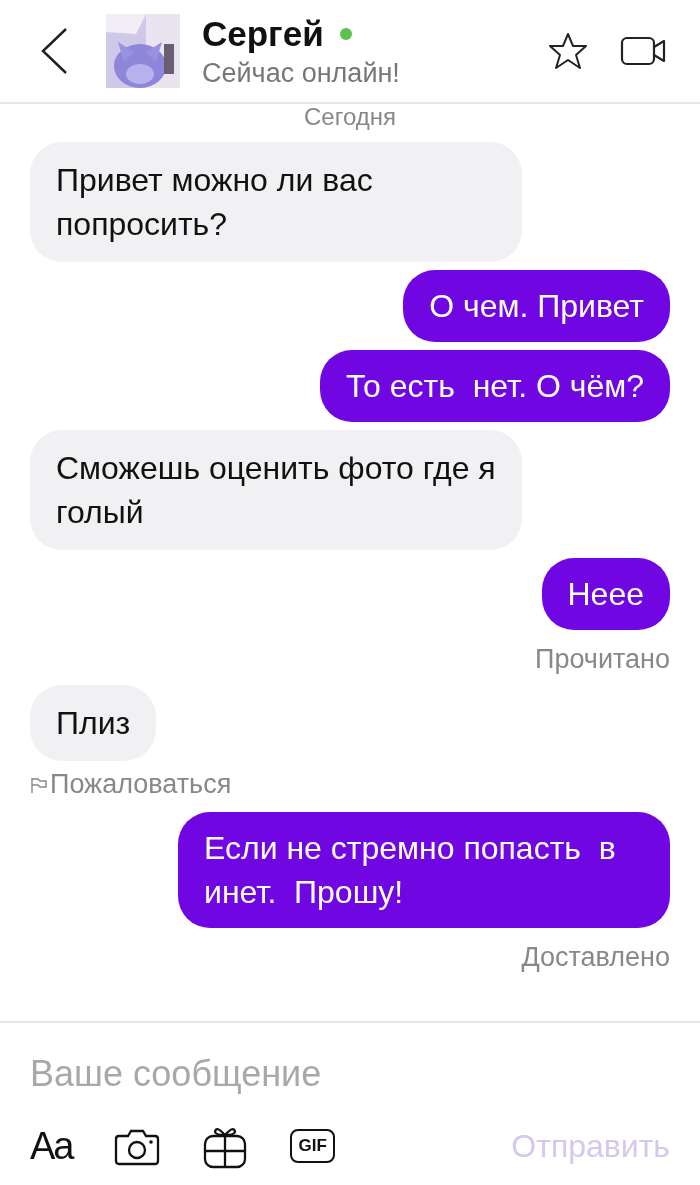 The width and height of the screenshot is (700, 1185). What do you see at coordinates (568, 51) in the screenshot?
I see `star-icon` at bounding box center [568, 51].